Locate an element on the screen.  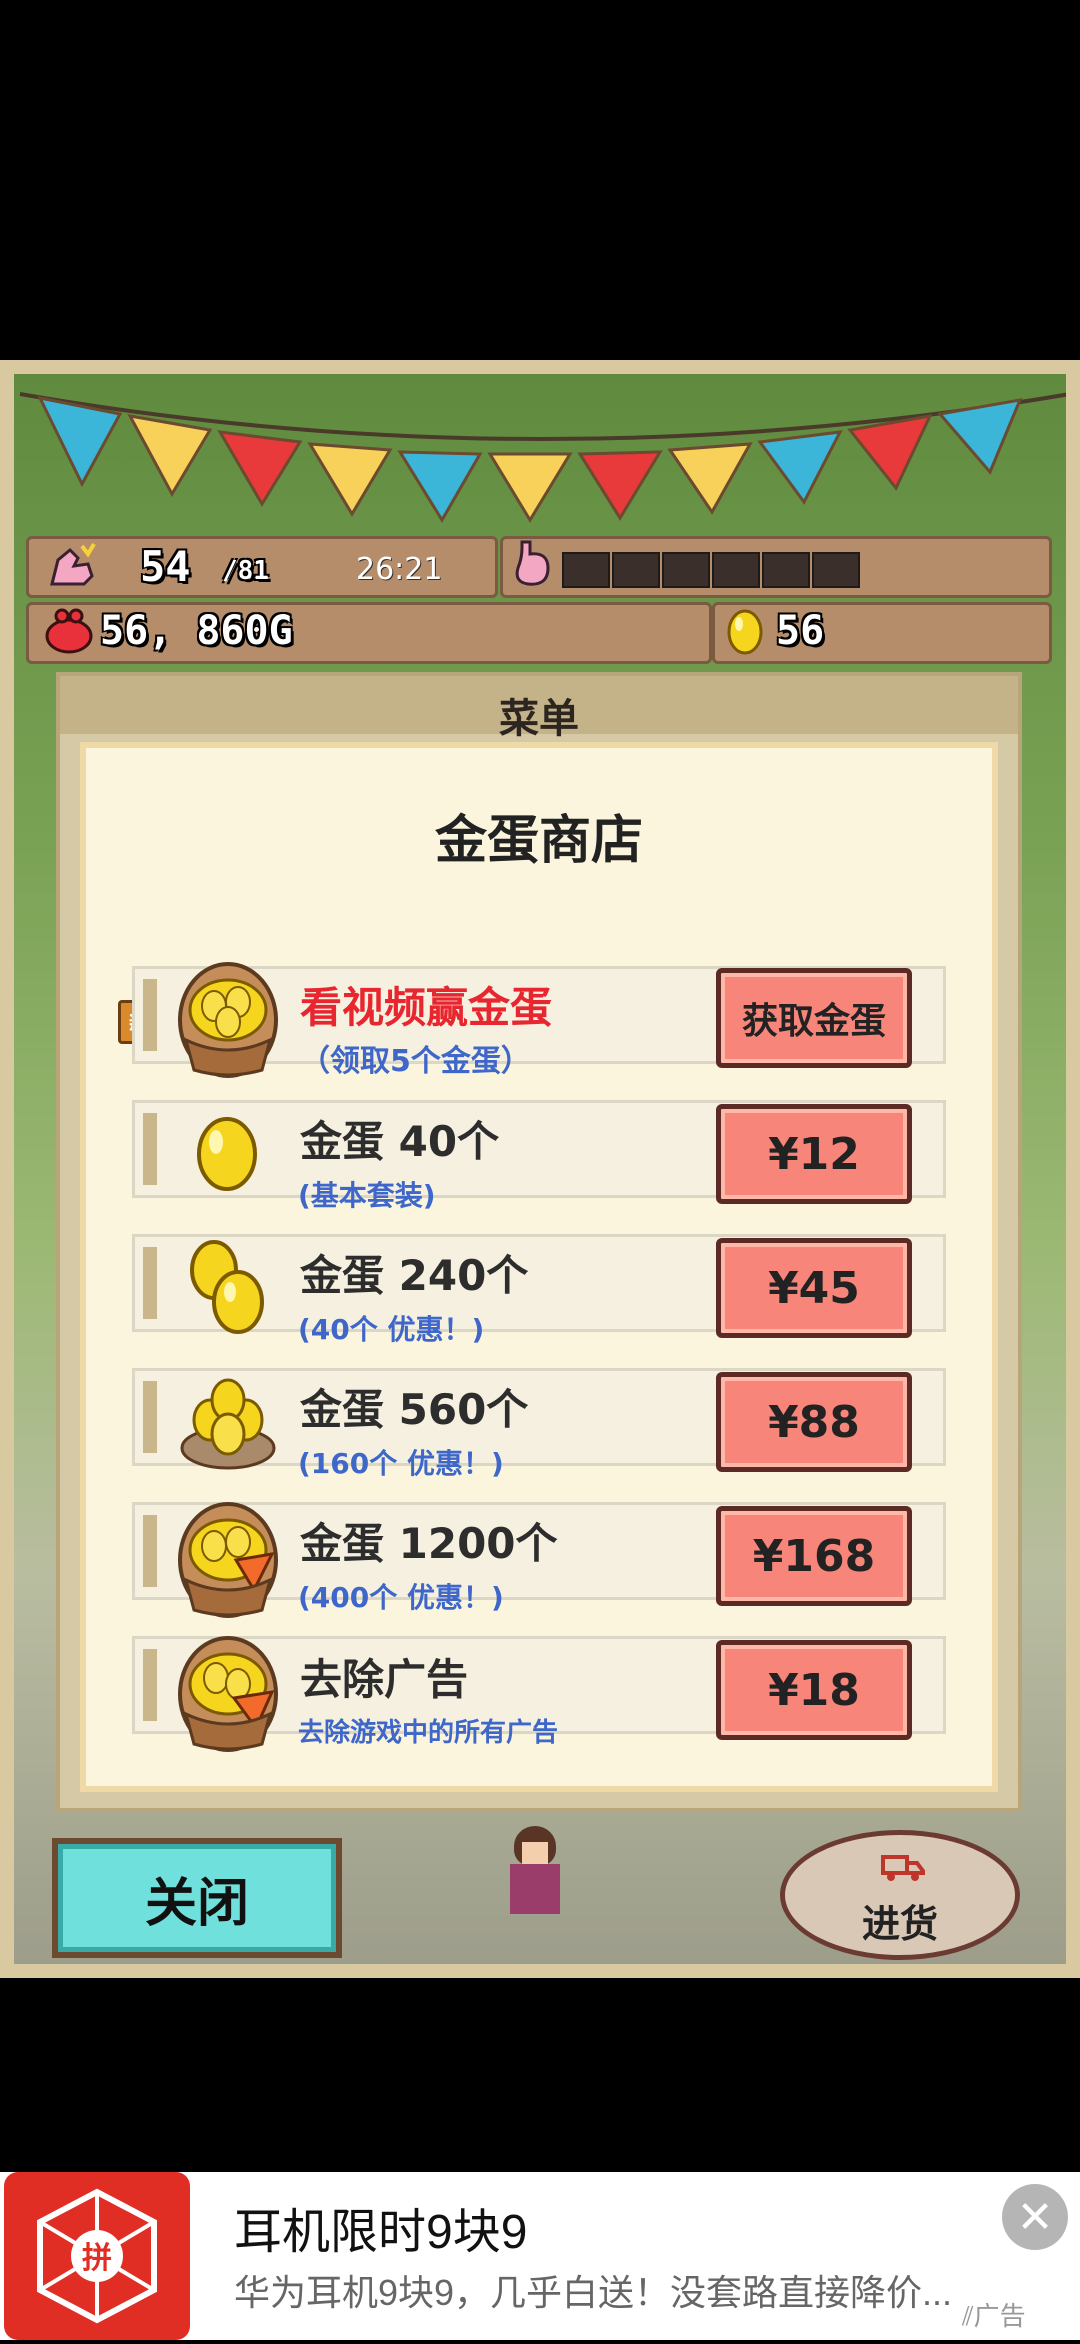
item-subtitle: (基本套装) is located at coordinates (367, 1195).